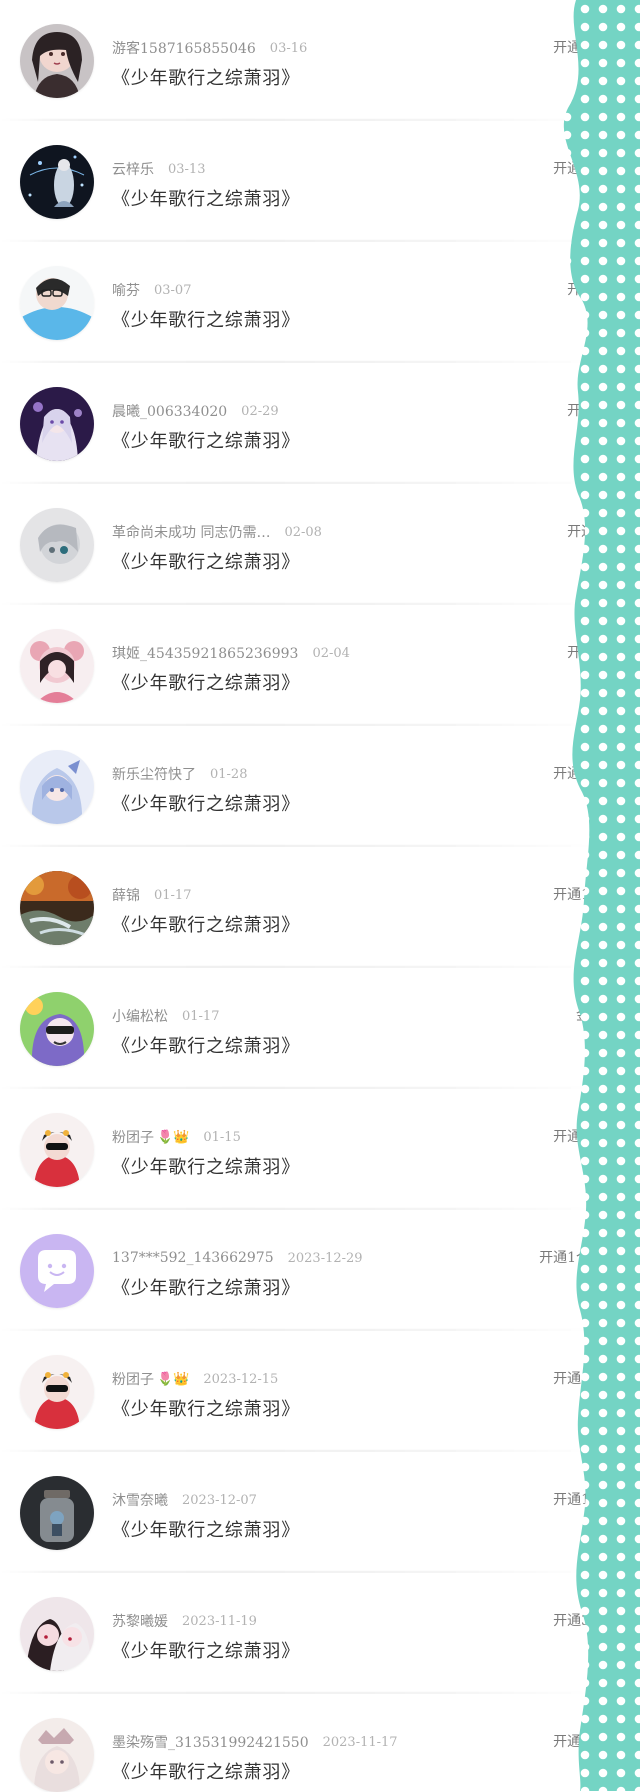 Image resolution: width=640 pixels, height=1792 pixels. What do you see at coordinates (193, 1258) in the screenshot?
I see `username: 137***592_143662975` at bounding box center [193, 1258].